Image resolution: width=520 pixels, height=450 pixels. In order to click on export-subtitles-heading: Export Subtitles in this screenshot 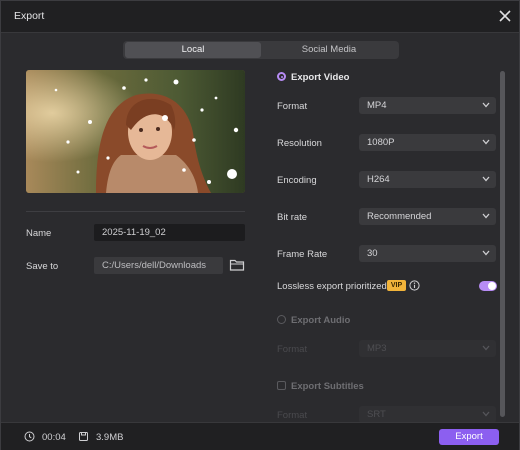, I will do `click(327, 386)`.